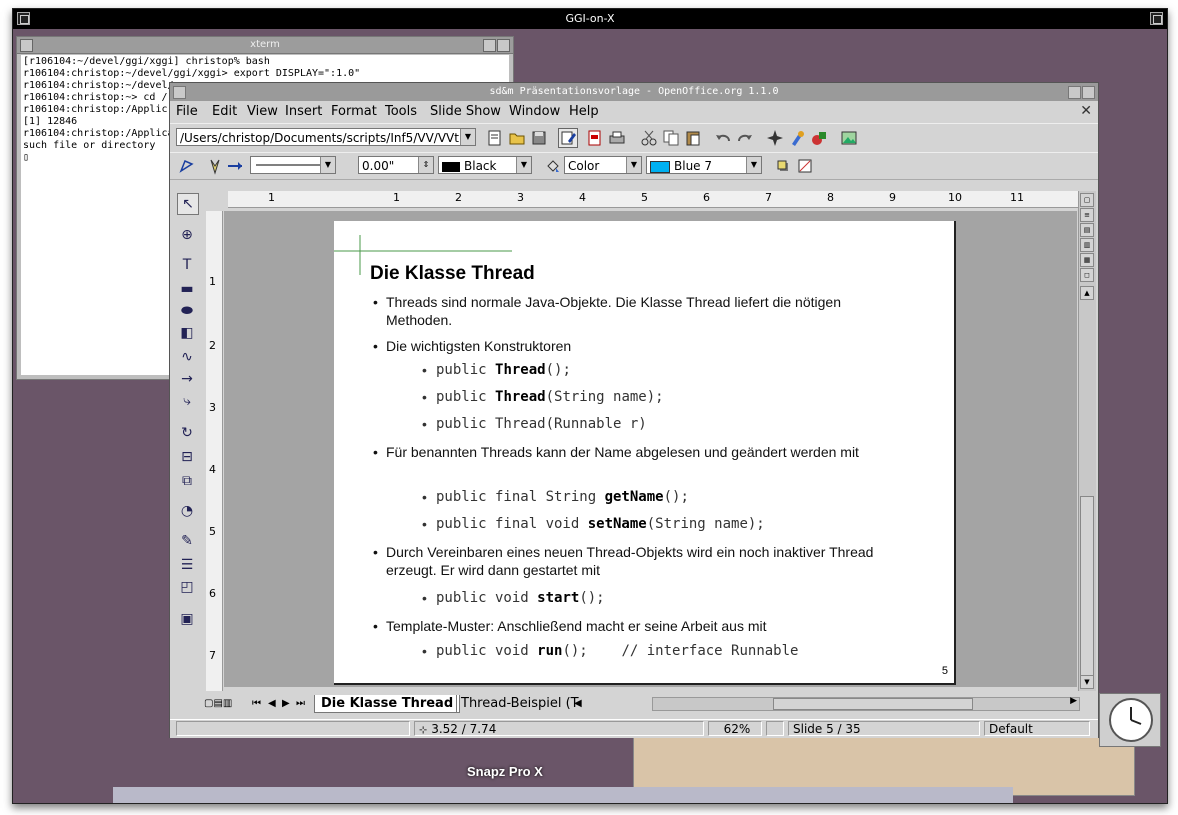 Image resolution: width=1178 pixels, height=815 pixels. I want to click on scroll-down-icon: ▼, so click(1087, 682).